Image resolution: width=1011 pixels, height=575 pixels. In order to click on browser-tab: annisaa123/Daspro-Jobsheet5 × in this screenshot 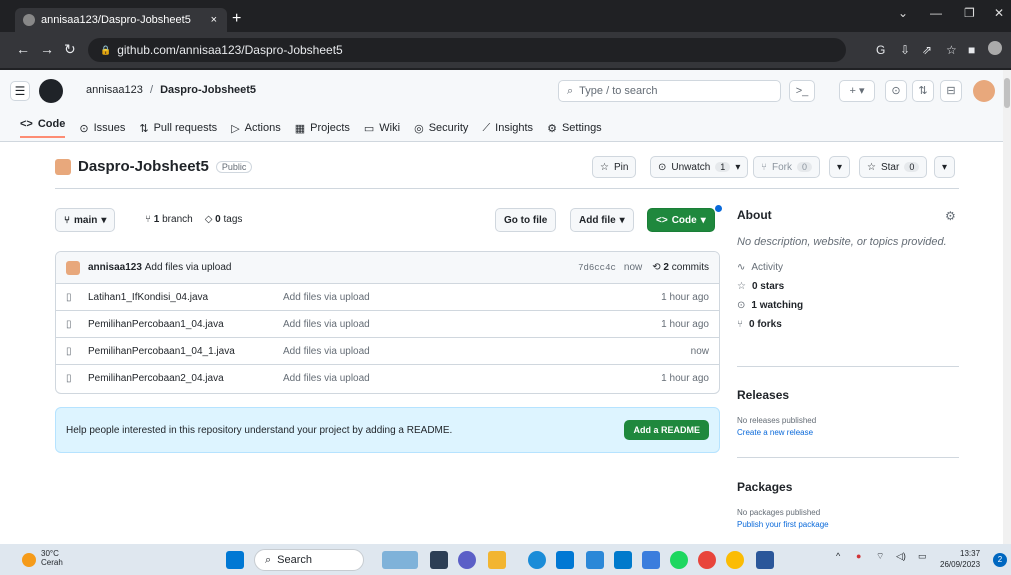, I will do `click(121, 20)`.